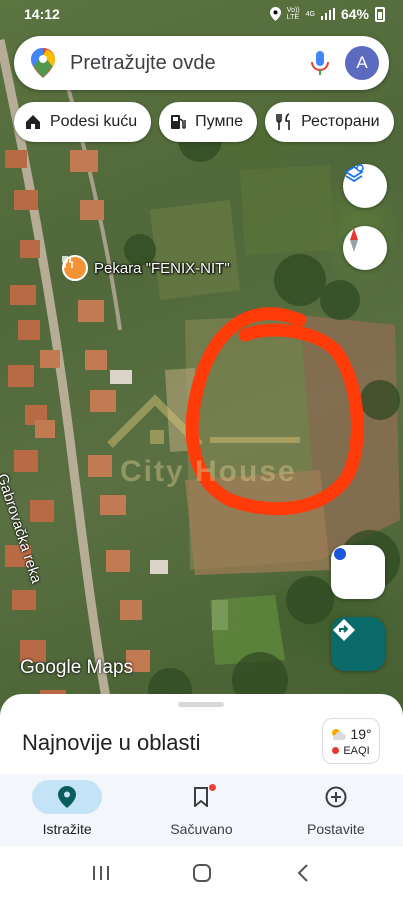 This screenshot has height=900, width=403. Describe the element at coordinates (213, 787) in the screenshot. I see `notification-dot` at that location.